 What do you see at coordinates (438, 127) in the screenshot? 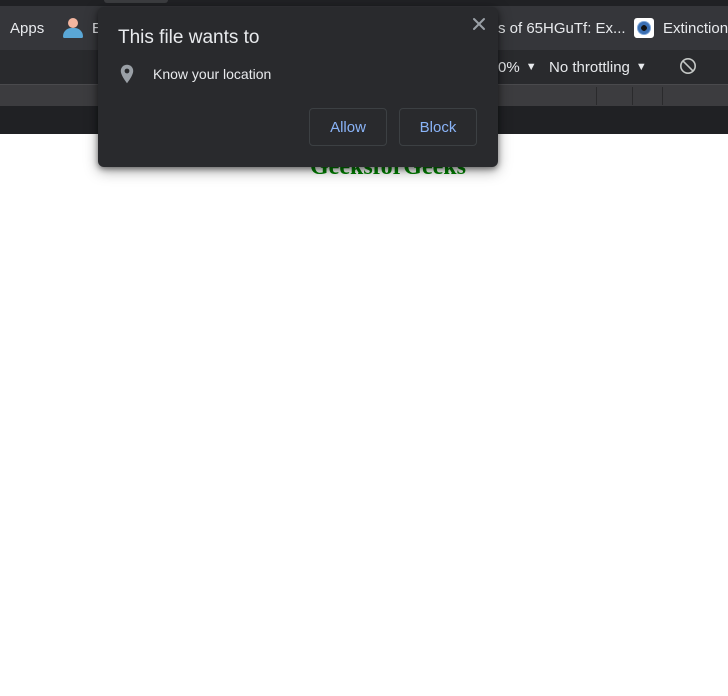
I see `block-button: Block` at bounding box center [438, 127].